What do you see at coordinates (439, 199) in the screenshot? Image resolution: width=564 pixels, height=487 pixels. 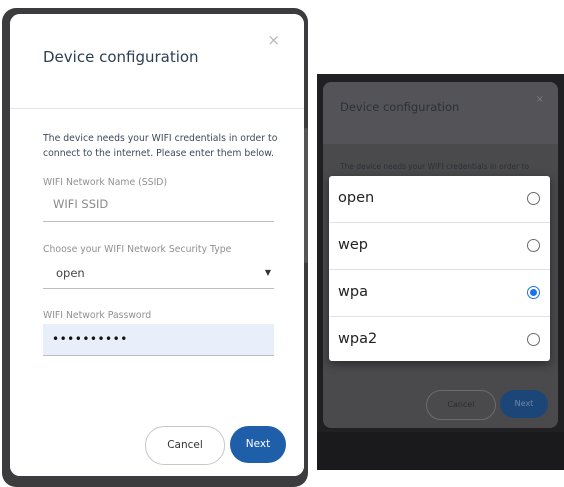 I see `option-open: open` at bounding box center [439, 199].